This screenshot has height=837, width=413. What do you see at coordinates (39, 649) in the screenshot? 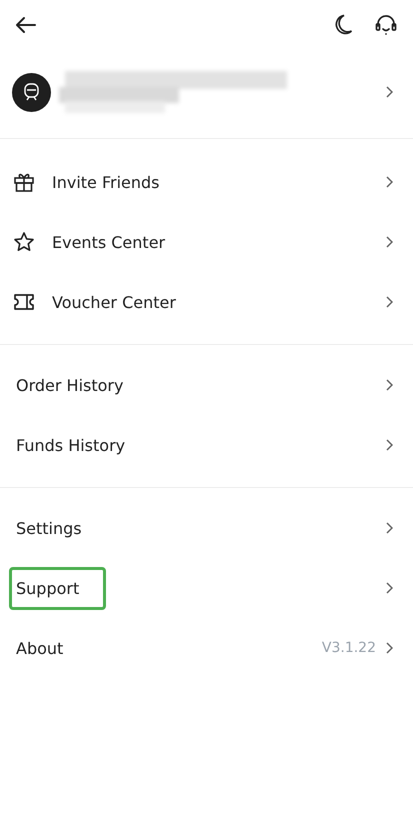
I see `menu-label: About` at bounding box center [39, 649].